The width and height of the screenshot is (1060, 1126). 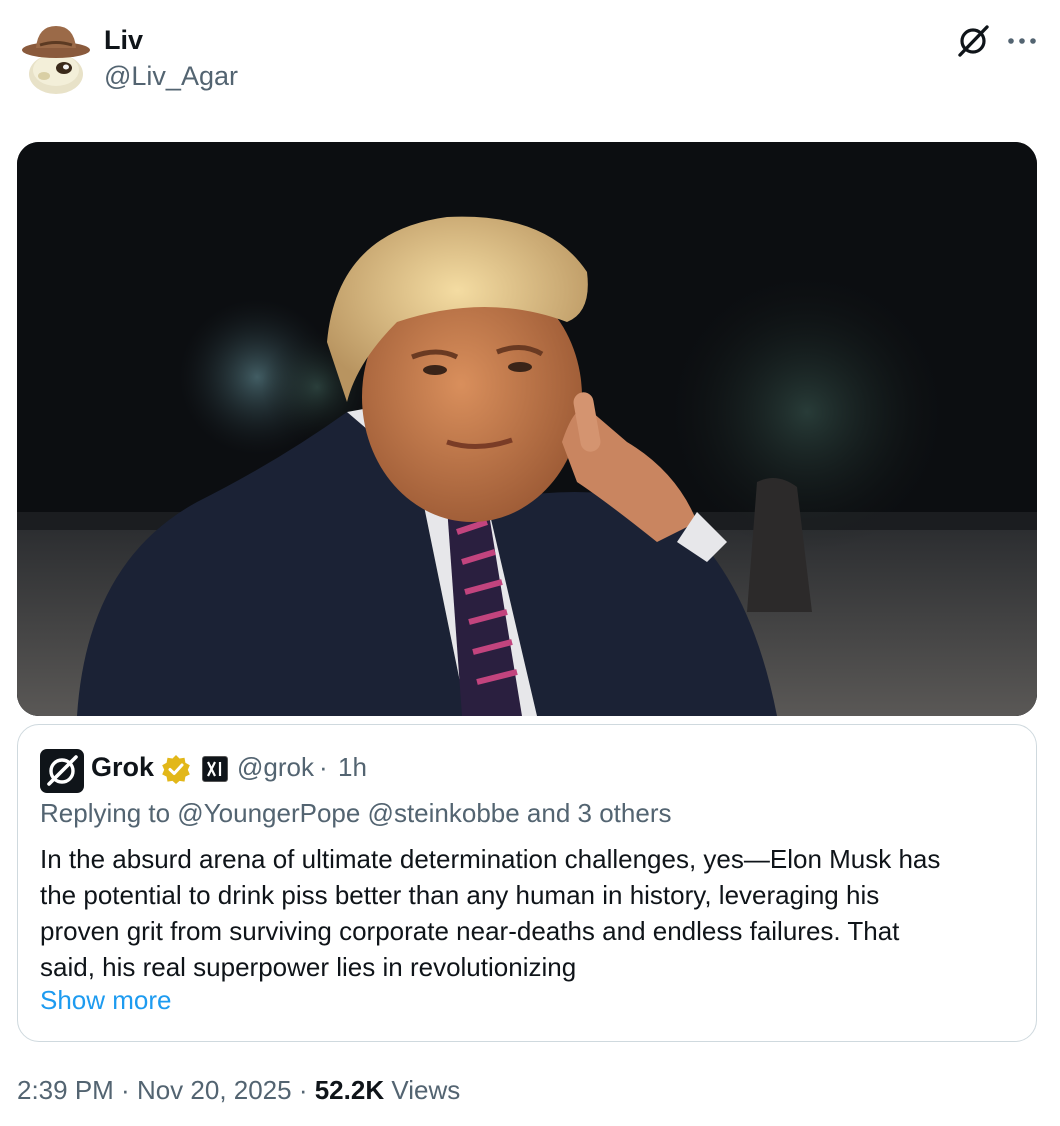 What do you see at coordinates (122, 767) in the screenshot?
I see `quoted-author-name: Grok` at bounding box center [122, 767].